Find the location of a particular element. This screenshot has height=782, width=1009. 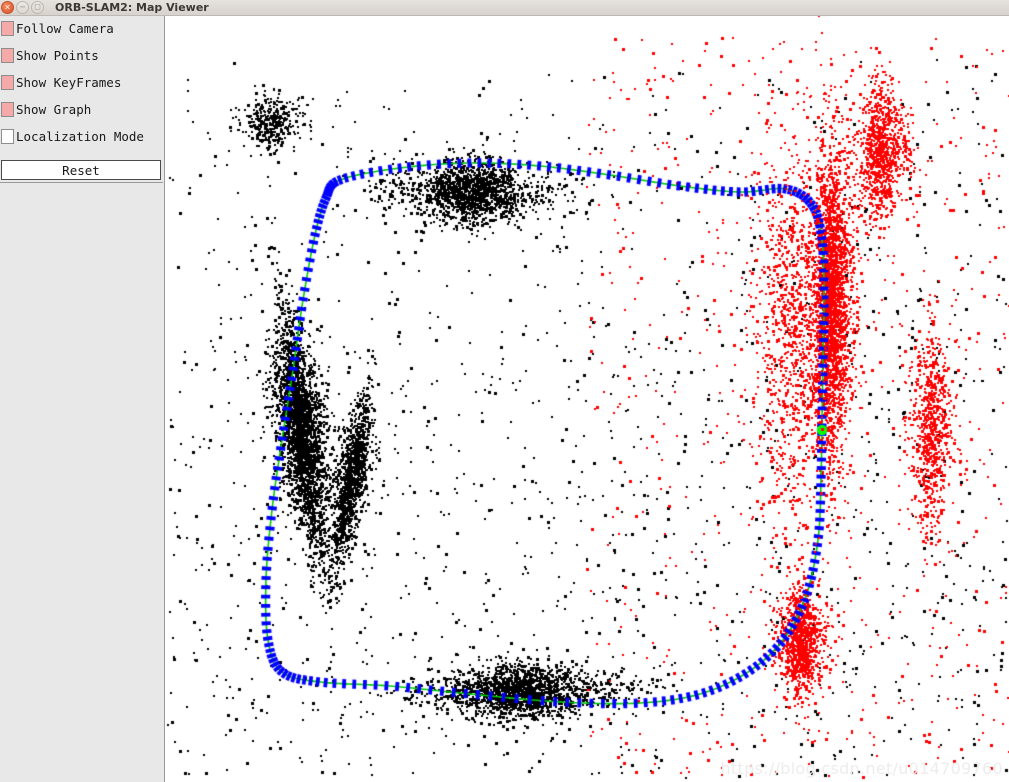

panel-divider is located at coordinates (81, 182).